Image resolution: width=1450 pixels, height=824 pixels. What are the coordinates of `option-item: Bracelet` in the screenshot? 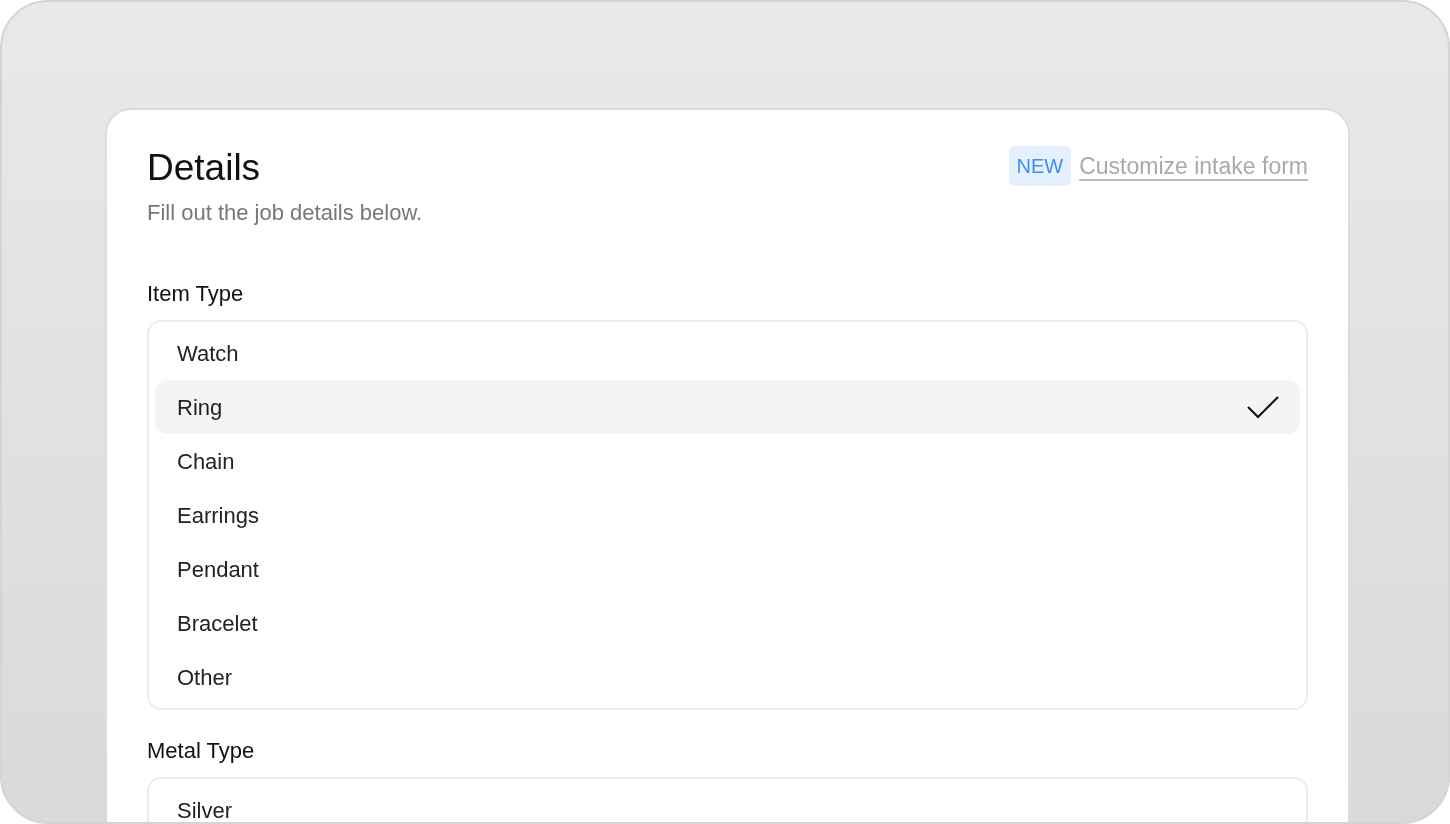 It's located at (727, 623).